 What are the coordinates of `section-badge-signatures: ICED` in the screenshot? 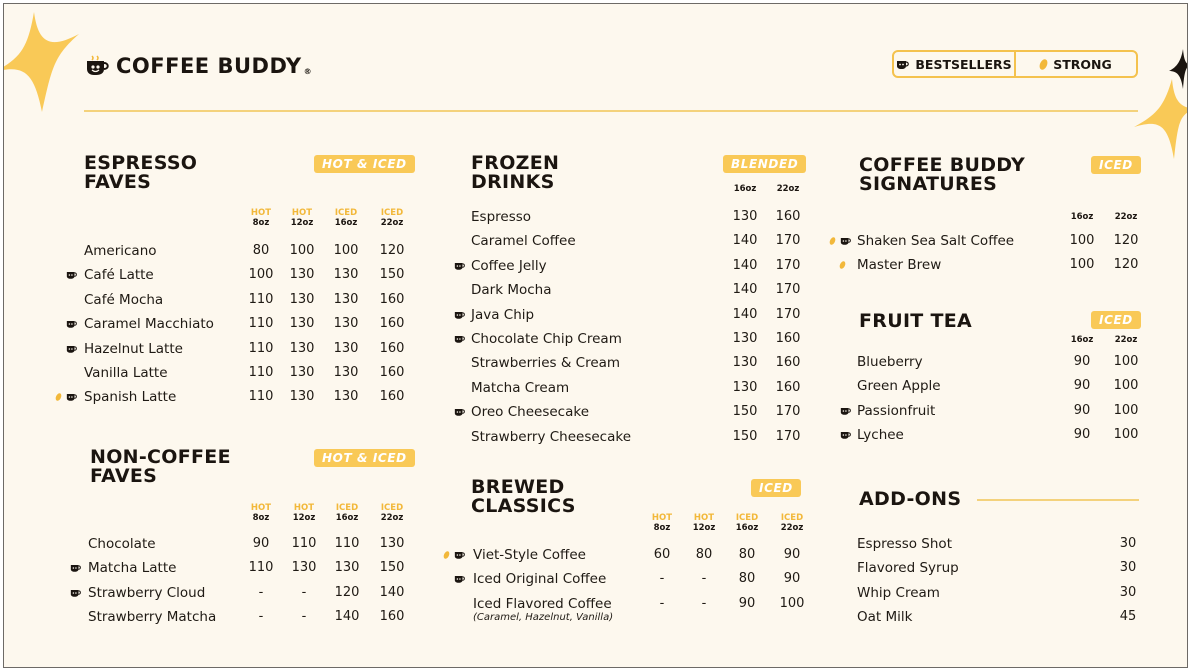 It's located at (1116, 165).